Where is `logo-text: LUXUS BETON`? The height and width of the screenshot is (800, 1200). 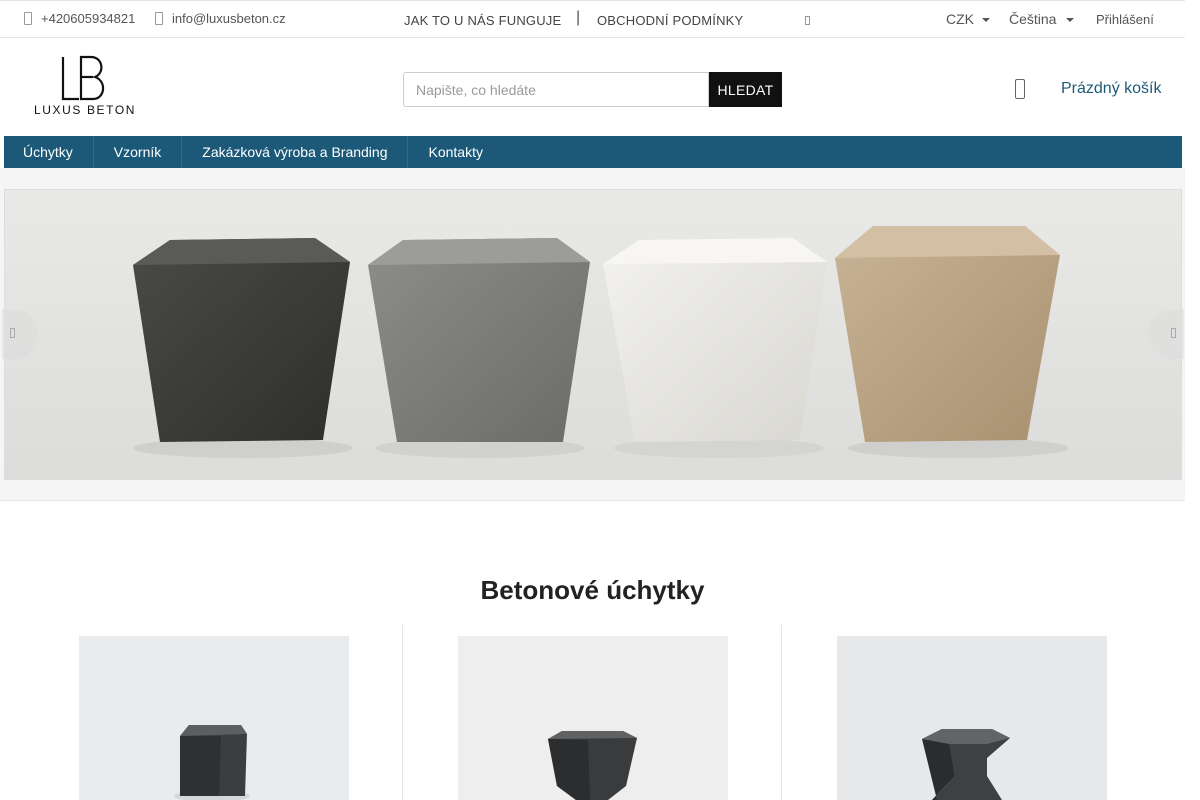 logo-text: LUXUS BETON is located at coordinates (85, 110).